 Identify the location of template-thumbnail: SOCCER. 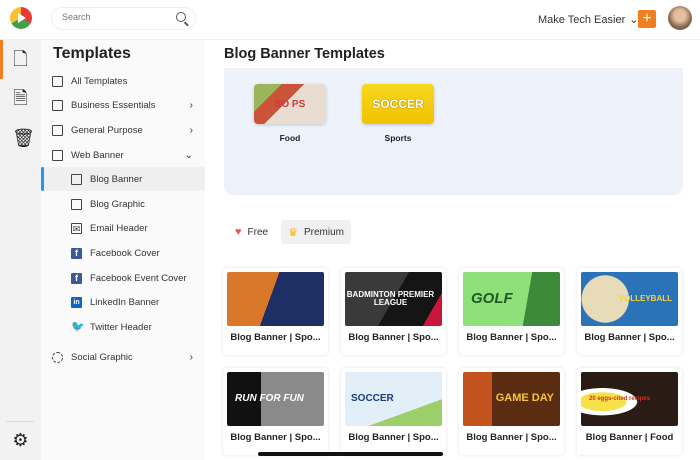
(393, 399).